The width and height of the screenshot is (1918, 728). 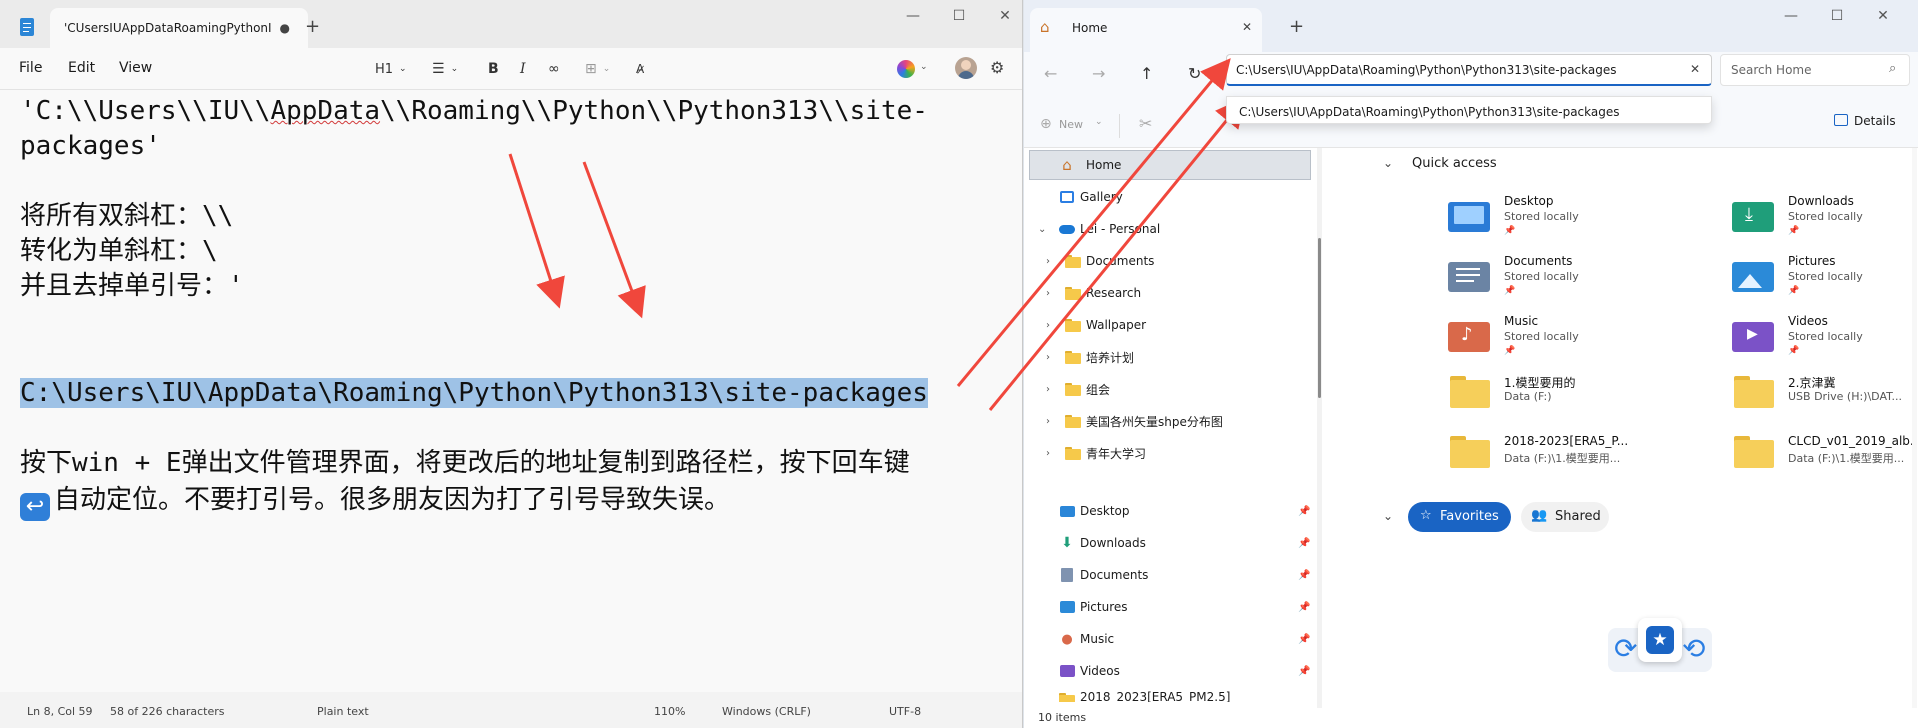 I want to click on status-encoding: UTF-8, so click(x=905, y=711).